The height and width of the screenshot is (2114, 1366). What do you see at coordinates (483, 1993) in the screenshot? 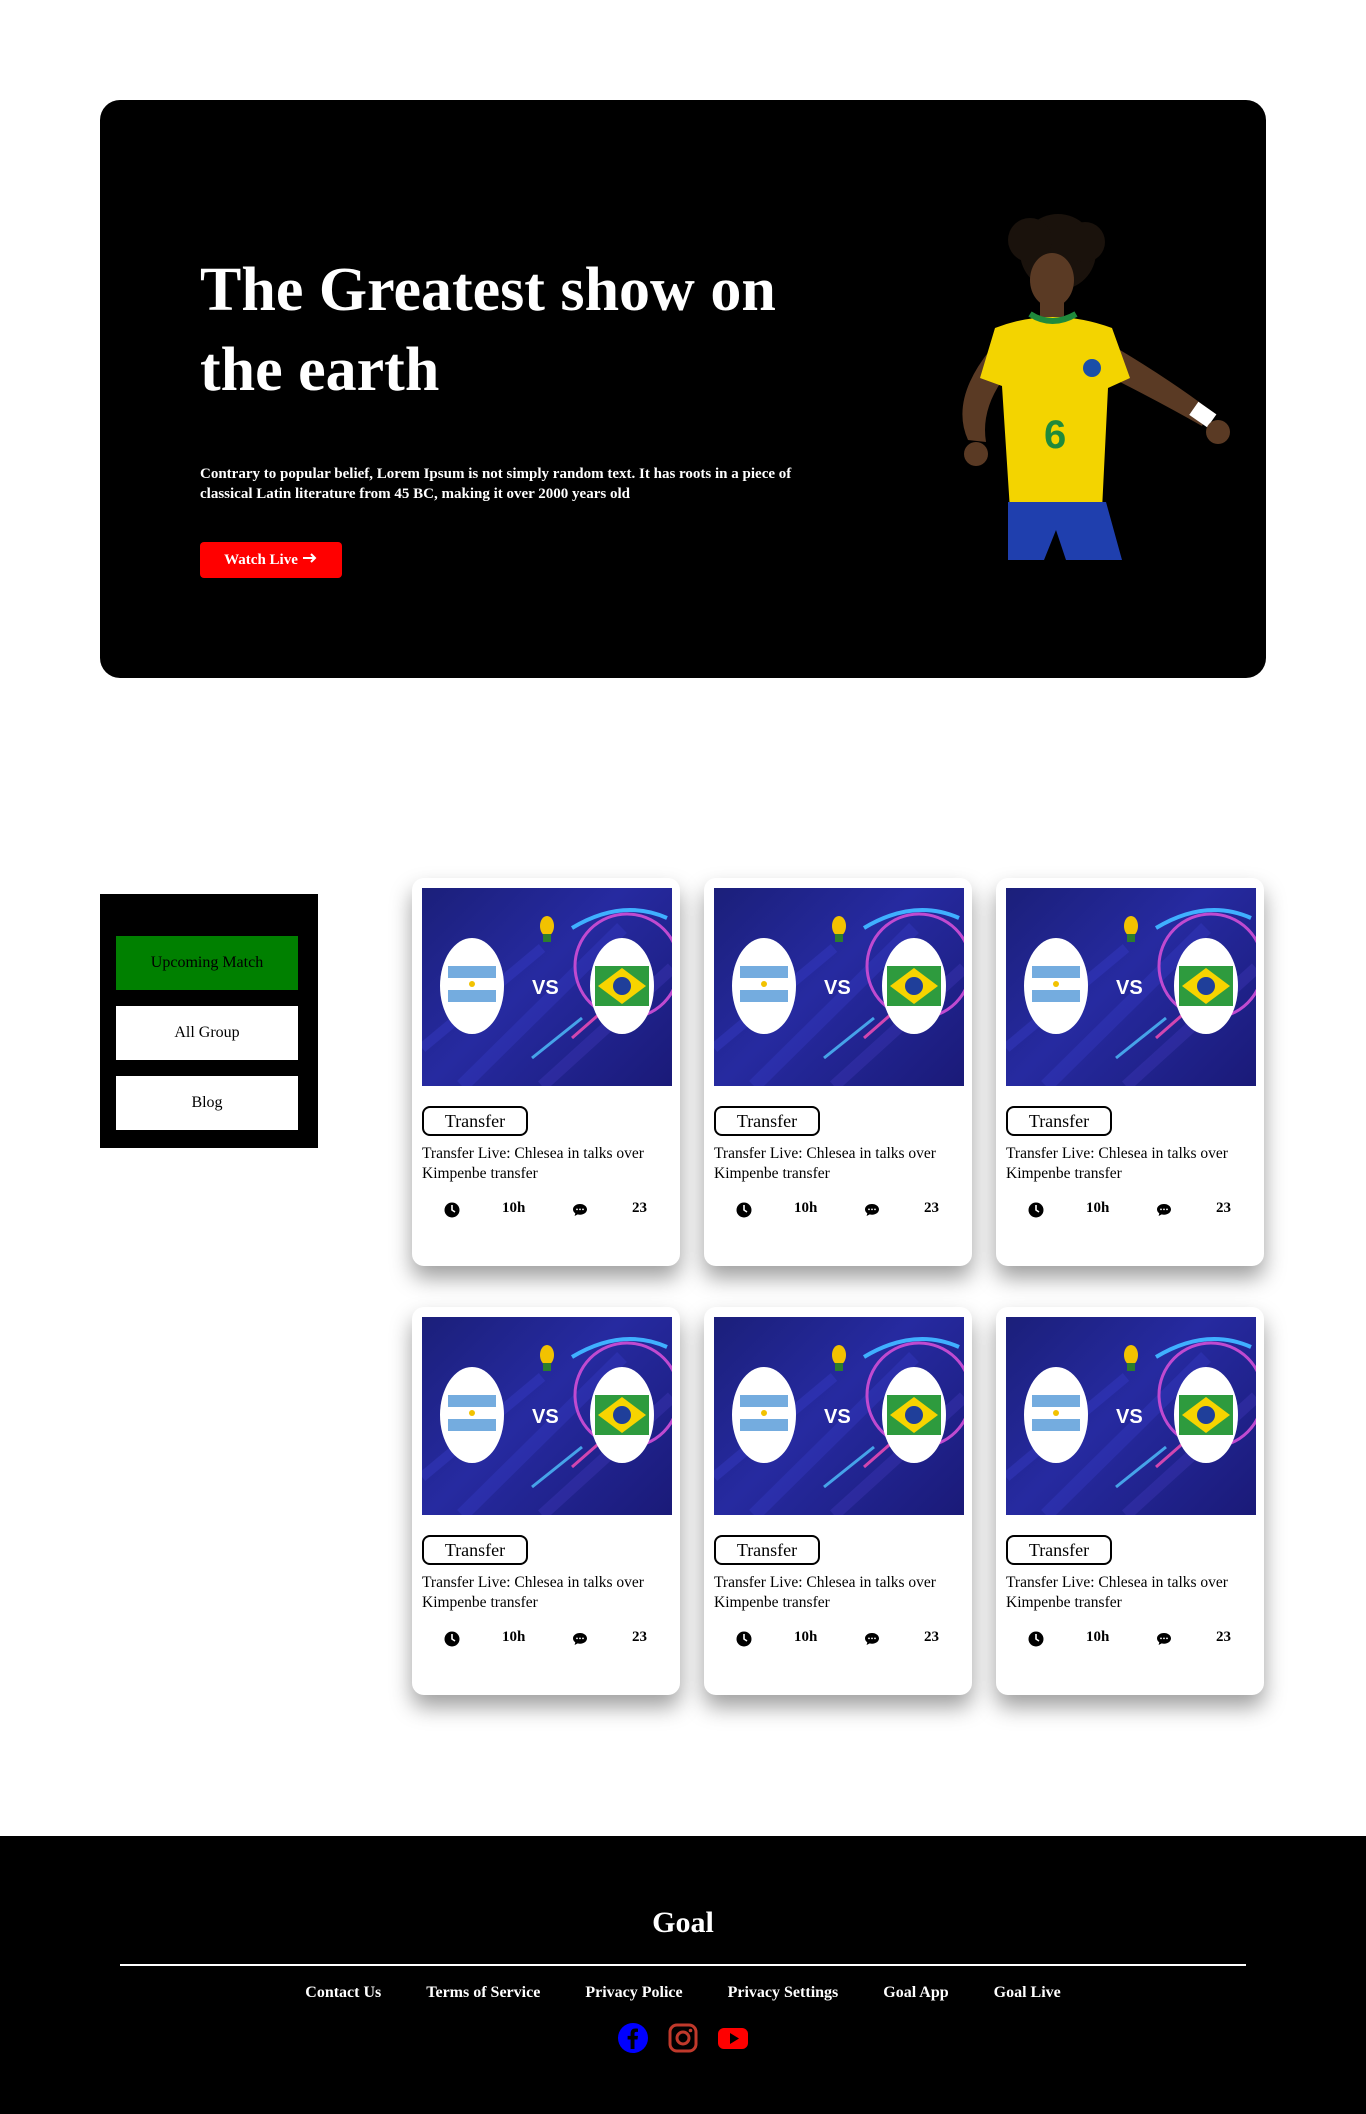
I see `footer-link-terms-of-service: Terms of Service` at bounding box center [483, 1993].